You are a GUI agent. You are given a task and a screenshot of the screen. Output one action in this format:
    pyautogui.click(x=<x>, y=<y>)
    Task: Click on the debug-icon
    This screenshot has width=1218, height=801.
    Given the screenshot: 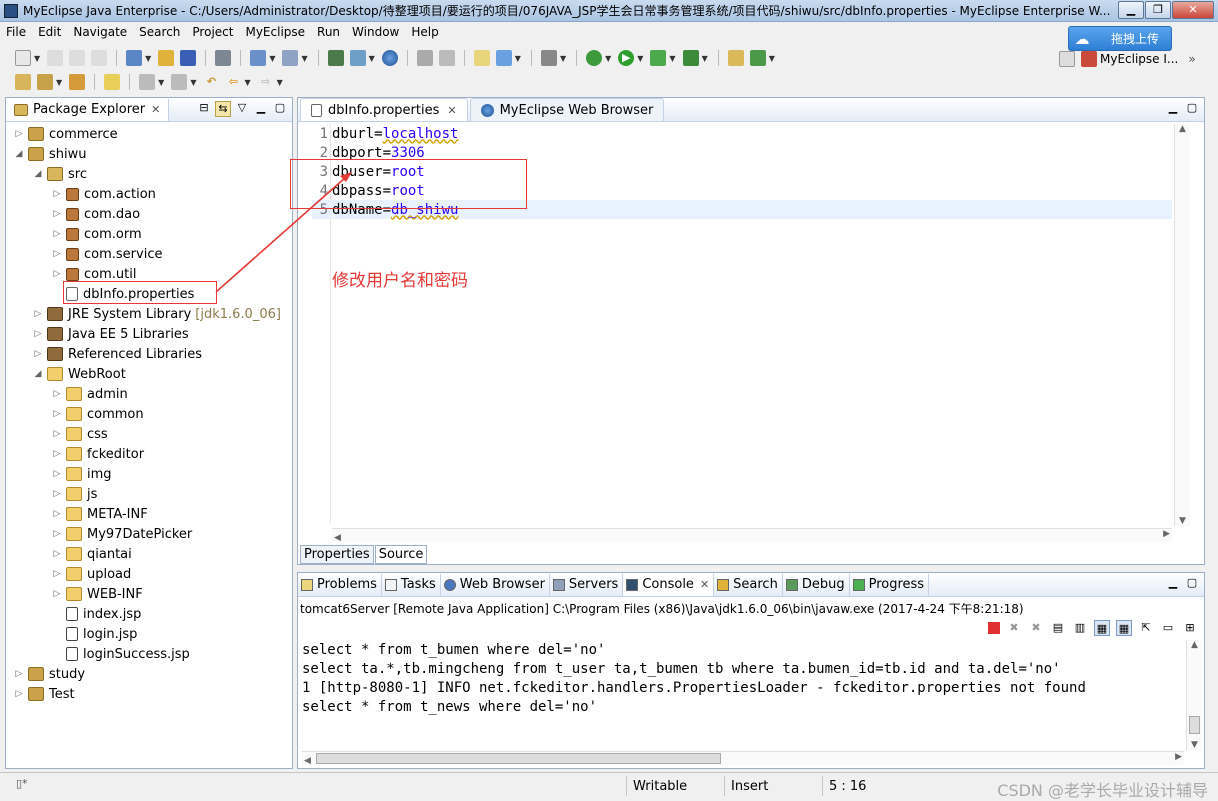 What is the action you would take?
    pyautogui.click(x=791, y=584)
    